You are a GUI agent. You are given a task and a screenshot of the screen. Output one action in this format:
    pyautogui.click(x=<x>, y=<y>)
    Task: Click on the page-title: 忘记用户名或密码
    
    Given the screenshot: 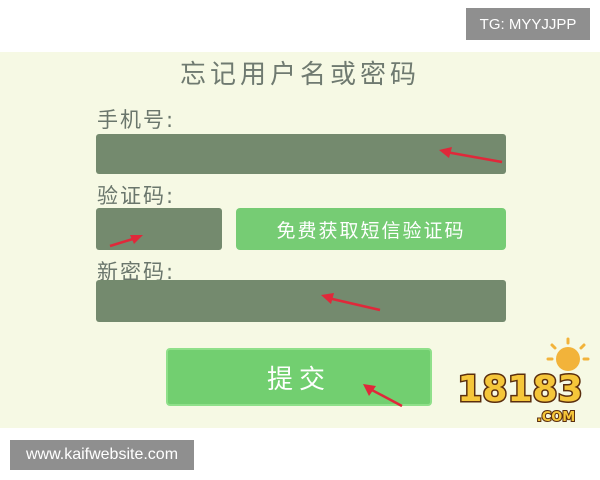 What is the action you would take?
    pyautogui.click(x=299, y=75)
    